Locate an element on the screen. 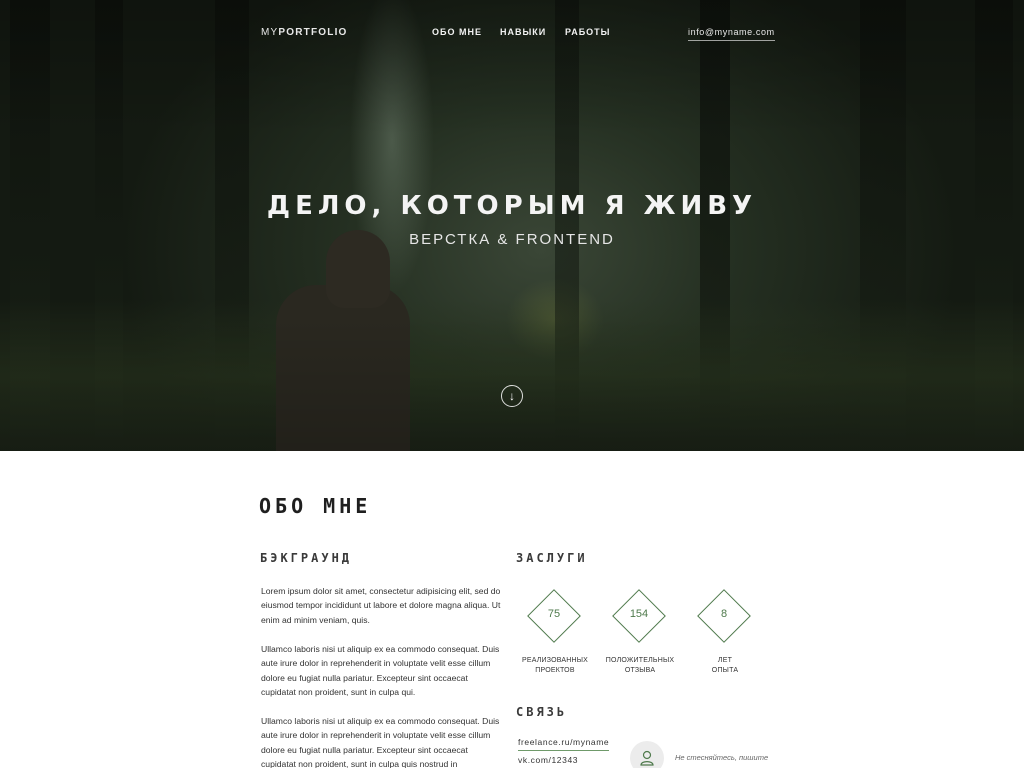  logo: MYPORTFOLIO is located at coordinates (304, 32).